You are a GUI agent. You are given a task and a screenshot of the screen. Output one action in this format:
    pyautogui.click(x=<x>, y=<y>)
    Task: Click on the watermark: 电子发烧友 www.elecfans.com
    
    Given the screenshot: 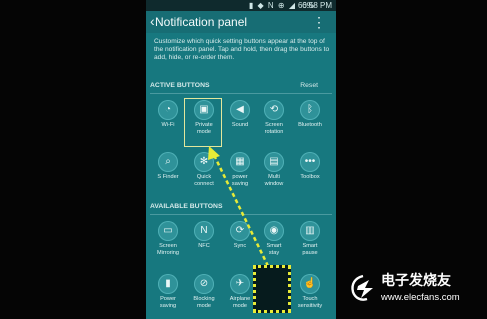 What is the action you would take?
    pyautogui.click(x=415, y=291)
    